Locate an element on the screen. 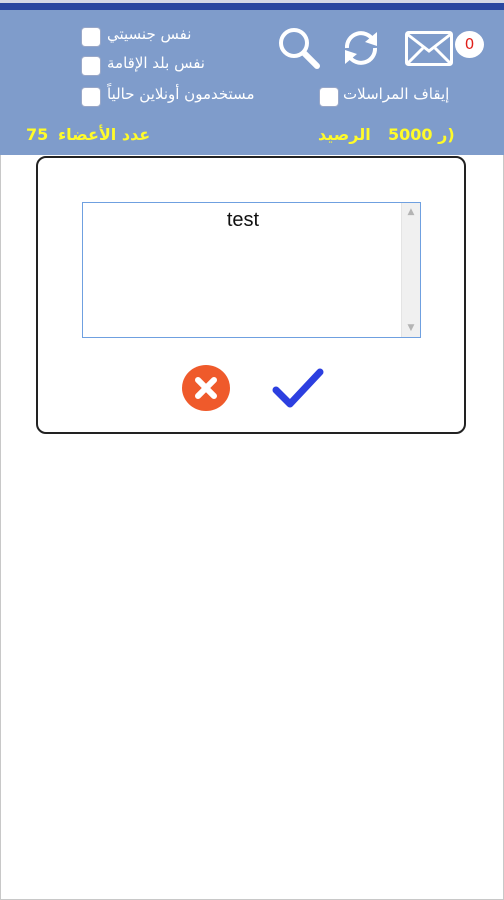  same-country-label: نفس بلد الإقامة is located at coordinates (156, 63).